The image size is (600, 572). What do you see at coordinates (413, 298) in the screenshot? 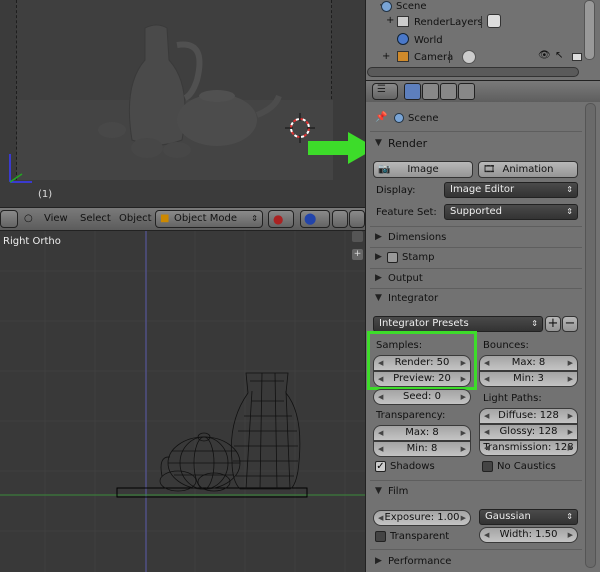
I see `integrator-title: Integrator` at bounding box center [413, 298].